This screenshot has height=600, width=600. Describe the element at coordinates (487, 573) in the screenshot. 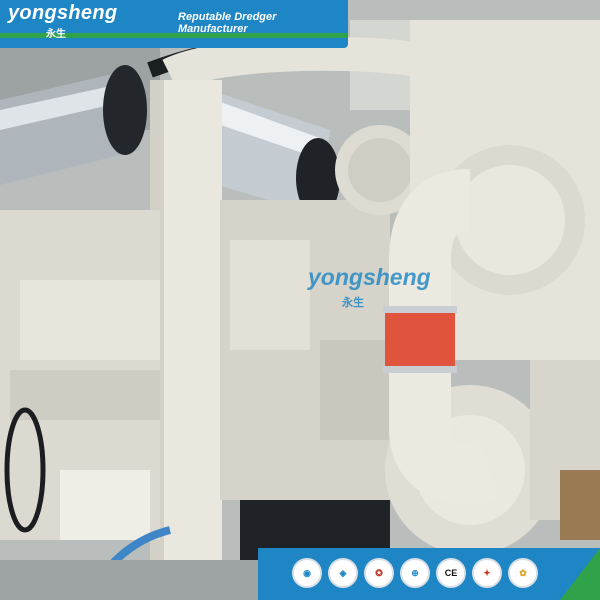

I see `sgs-icon: ✦` at that location.